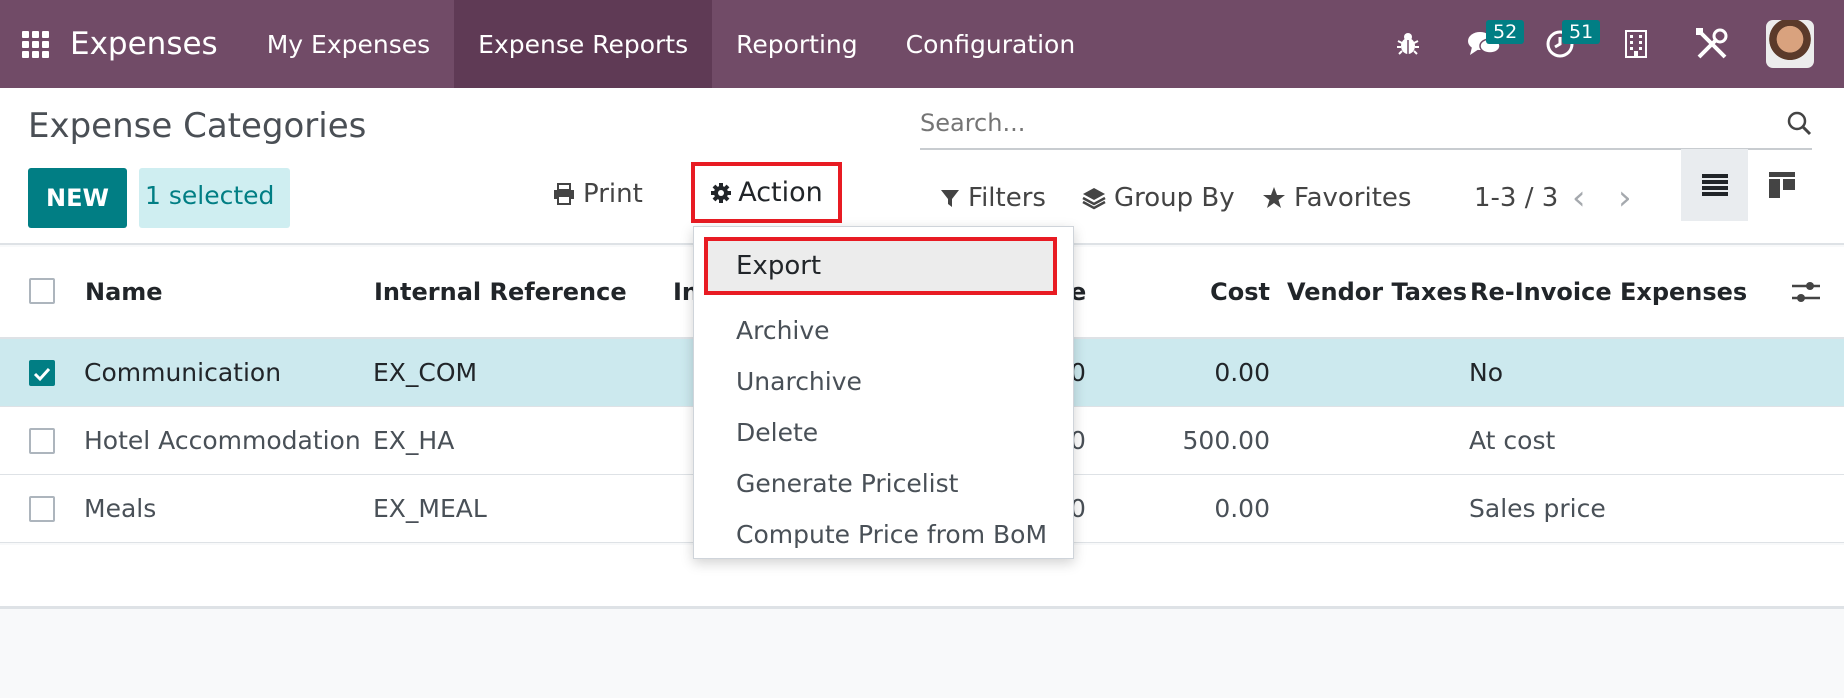 Image resolution: width=1844 pixels, height=698 pixels. Describe the element at coordinates (1505, 32) in the screenshot. I see `messages-badge: 52` at that location.